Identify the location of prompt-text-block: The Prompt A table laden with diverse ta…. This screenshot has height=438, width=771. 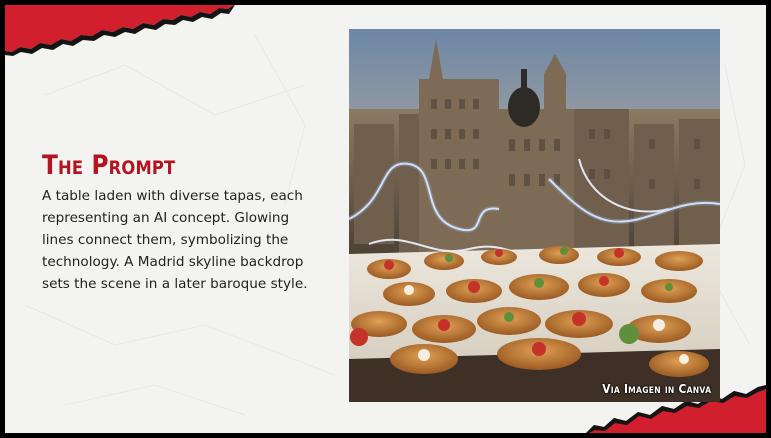
(182, 223).